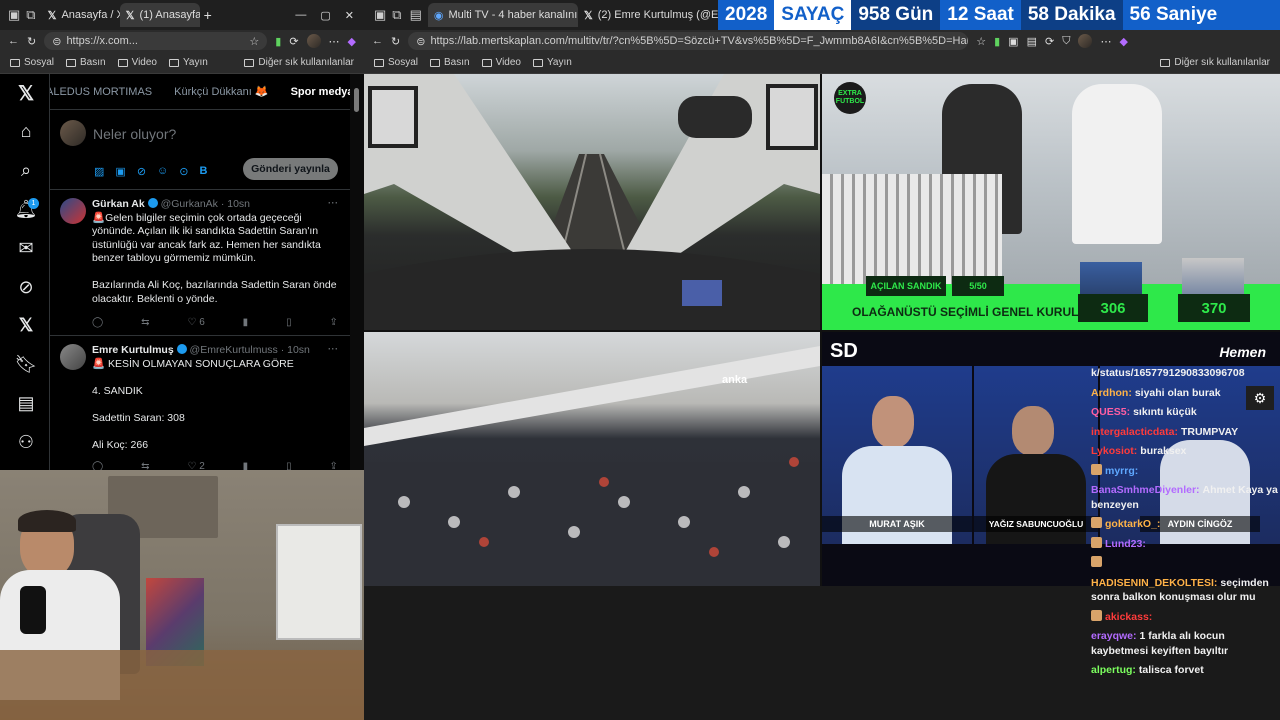 The height and width of the screenshot is (720, 1280). Describe the element at coordinates (141, 171) in the screenshot. I see `grok-compose-icon: ⊘` at that location.